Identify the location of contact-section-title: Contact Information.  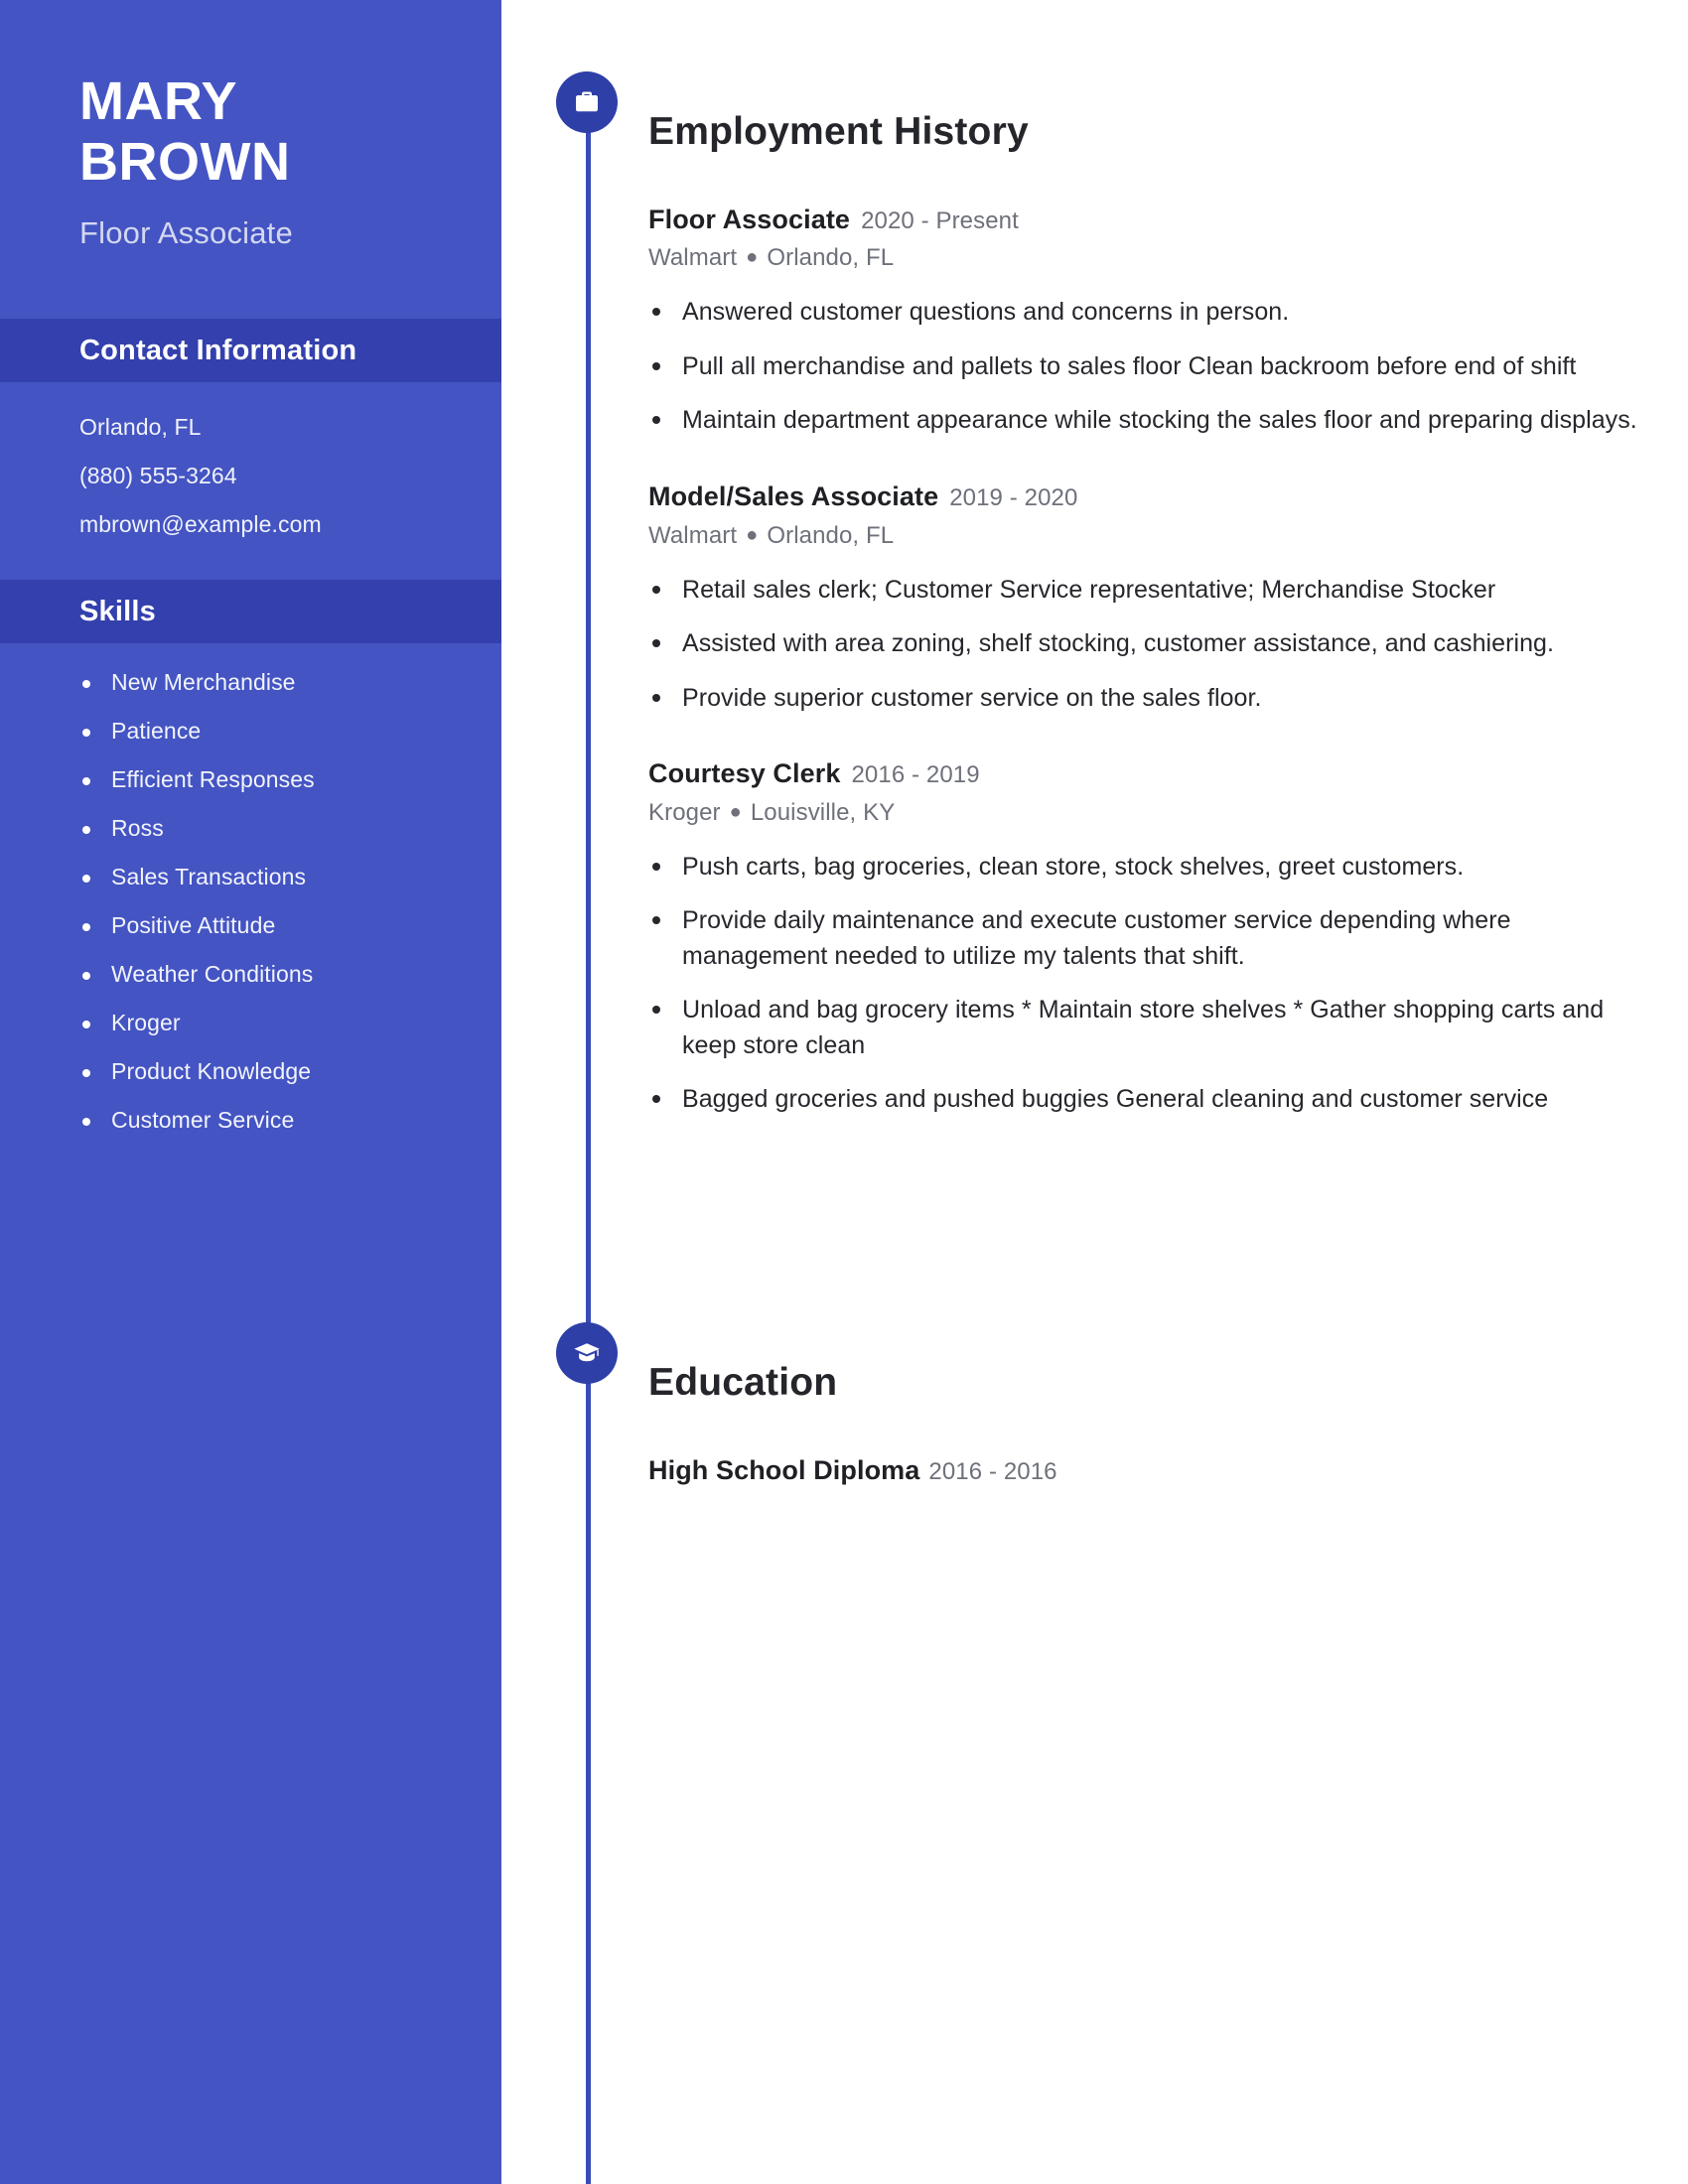
(218, 350).